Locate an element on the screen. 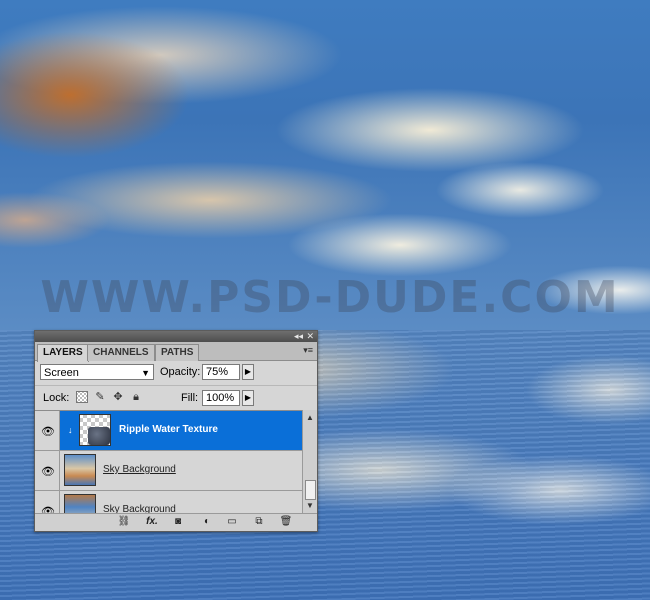 The image size is (650, 600). new-layer-icon: ⧉ is located at coordinates (259, 522).